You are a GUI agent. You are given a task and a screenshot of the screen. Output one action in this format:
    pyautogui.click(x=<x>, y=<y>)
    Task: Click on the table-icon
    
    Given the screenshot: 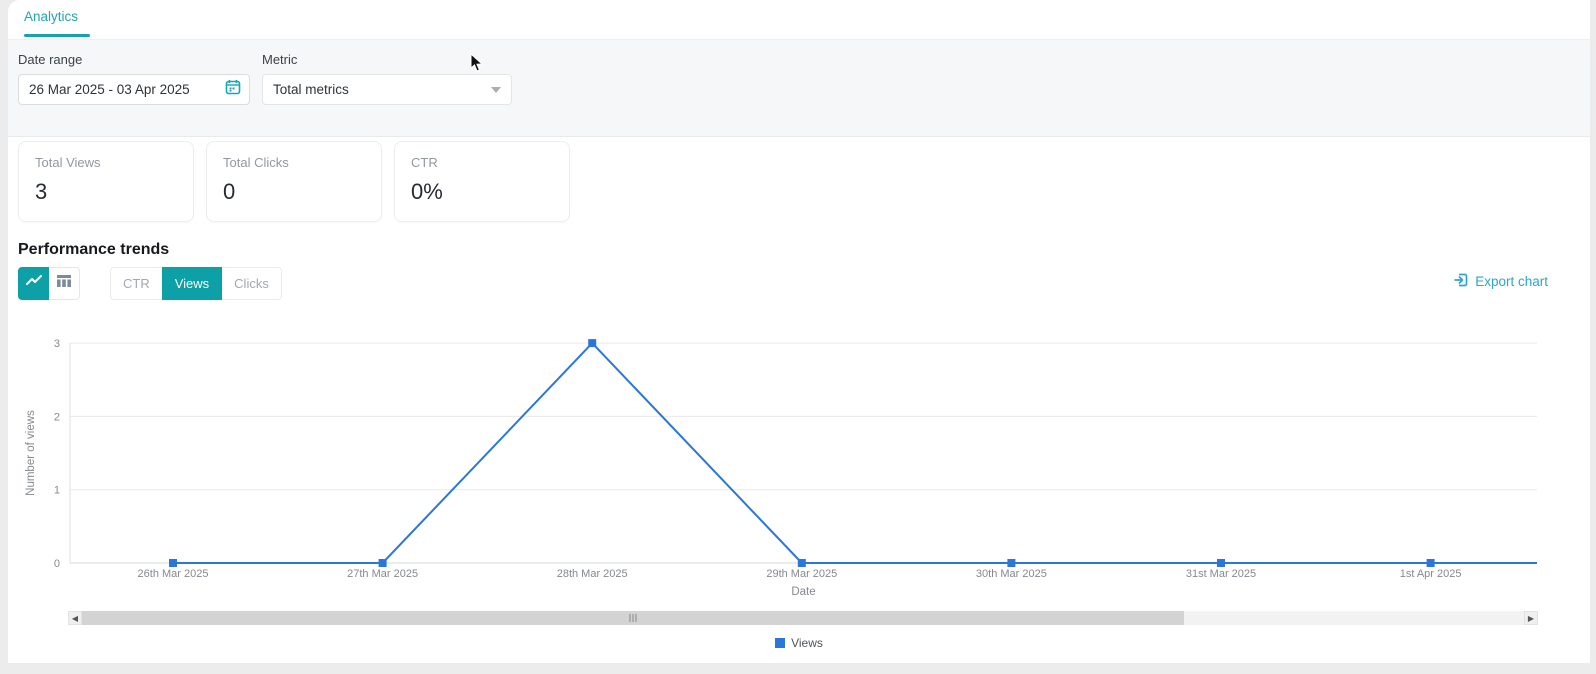 What is the action you would take?
    pyautogui.click(x=64, y=283)
    